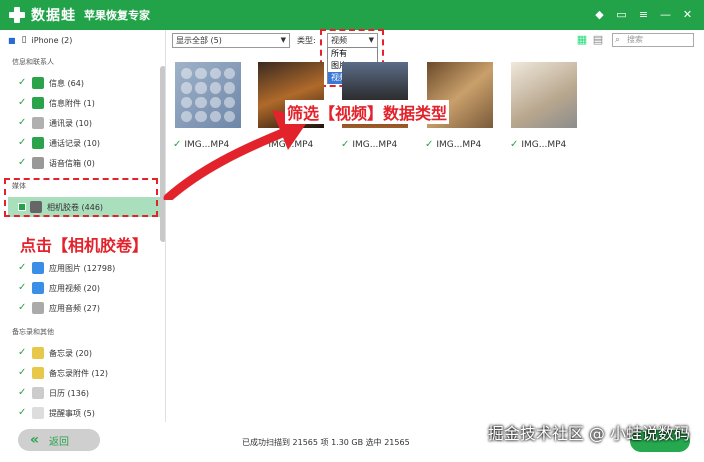 The height and width of the screenshot is (462, 704). I want to click on app-video-icon, so click(38, 288).